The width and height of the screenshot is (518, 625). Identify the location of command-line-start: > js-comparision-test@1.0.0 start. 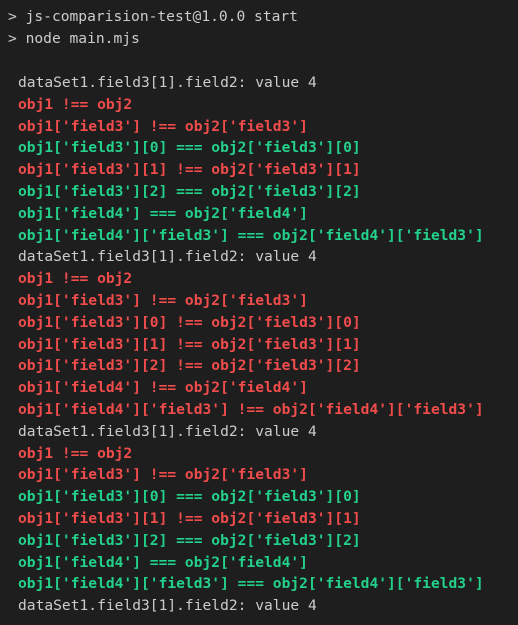
(153, 17).